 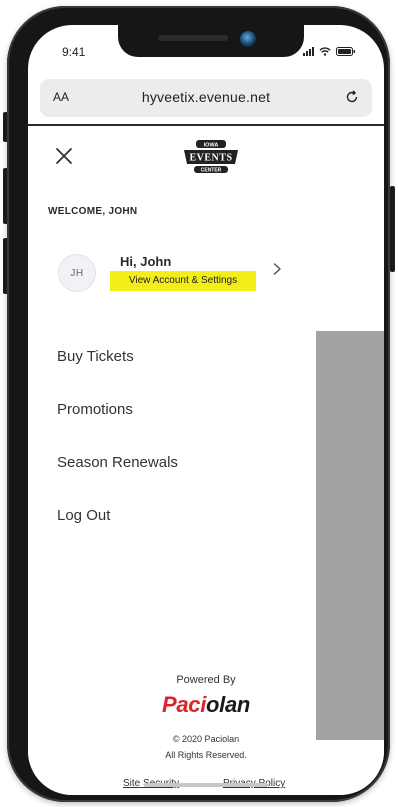 I want to click on status-icons, so click(x=329, y=51).